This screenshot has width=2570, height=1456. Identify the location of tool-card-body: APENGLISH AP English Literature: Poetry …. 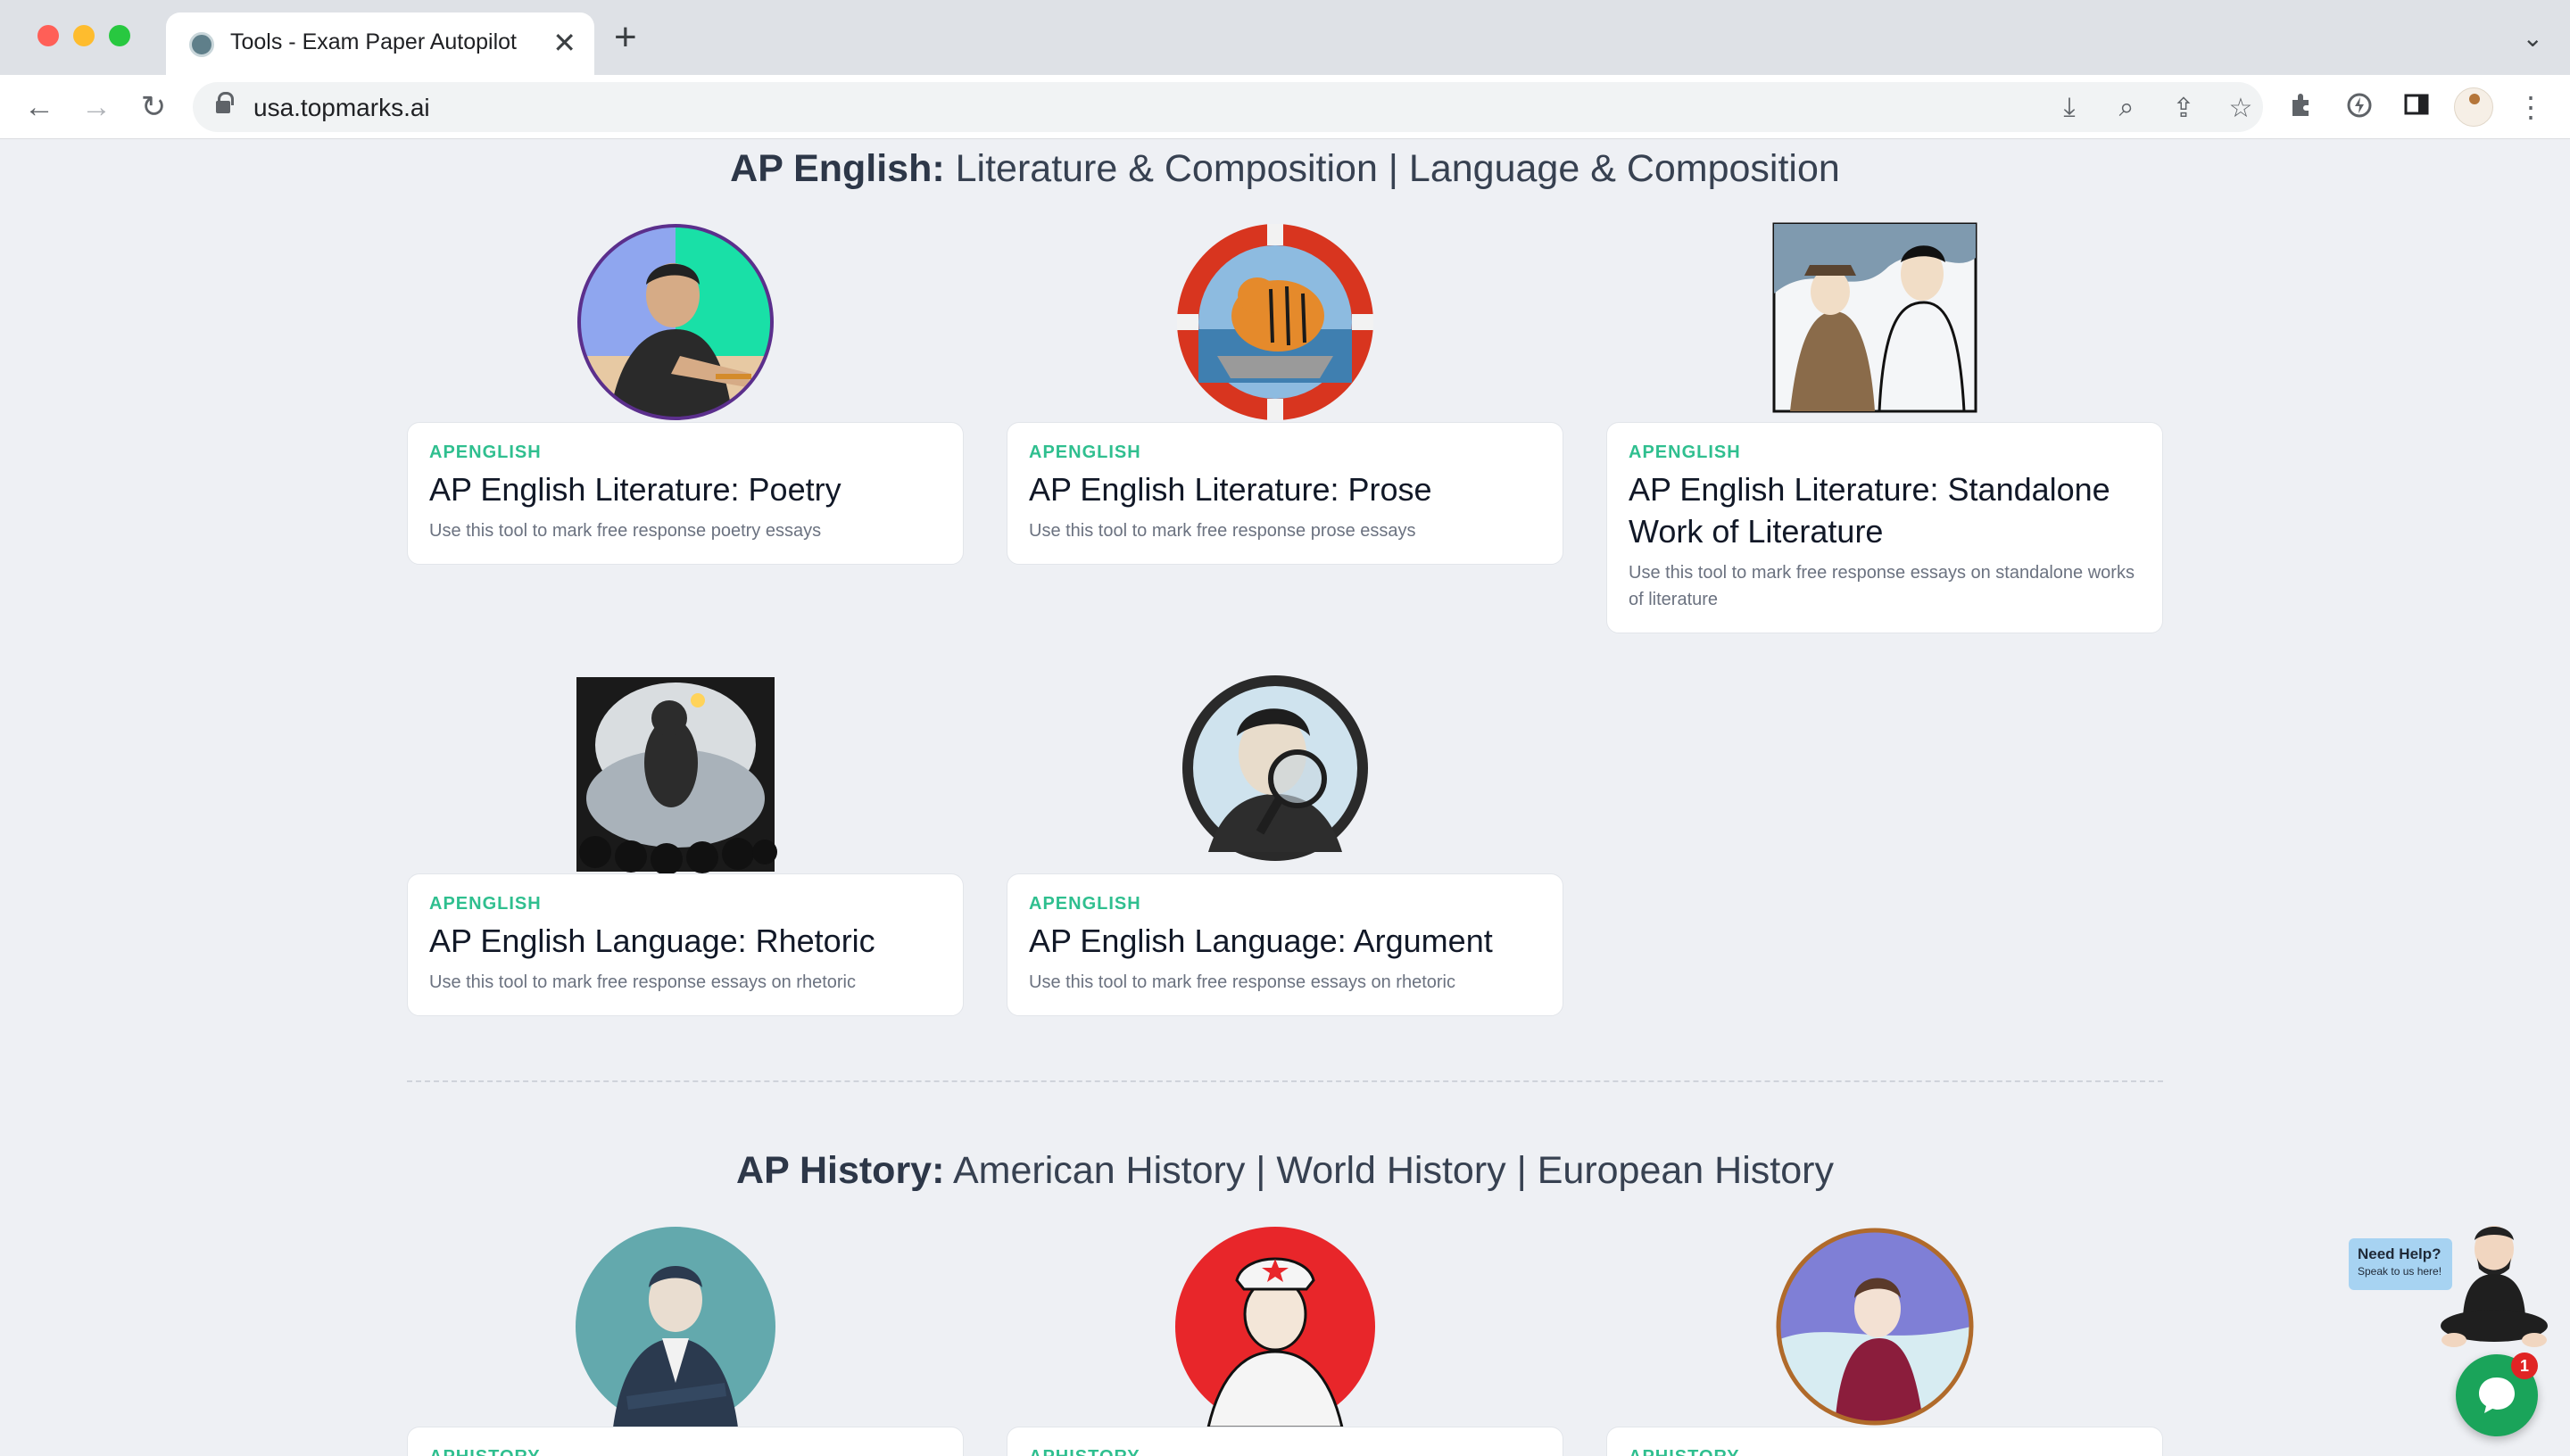
(686, 494).